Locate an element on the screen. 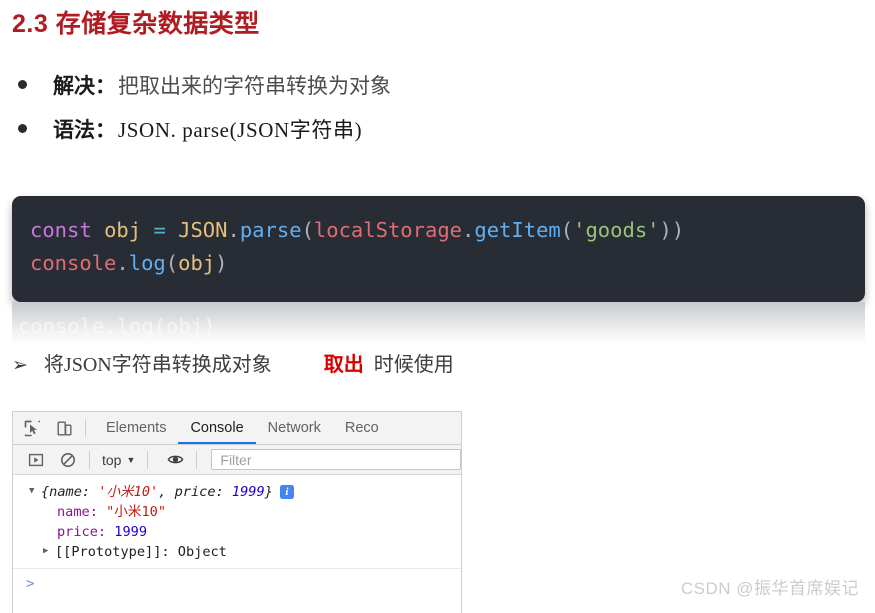 The height and width of the screenshot is (613, 875). code-line: console.log(obj) is located at coordinates (447, 263).